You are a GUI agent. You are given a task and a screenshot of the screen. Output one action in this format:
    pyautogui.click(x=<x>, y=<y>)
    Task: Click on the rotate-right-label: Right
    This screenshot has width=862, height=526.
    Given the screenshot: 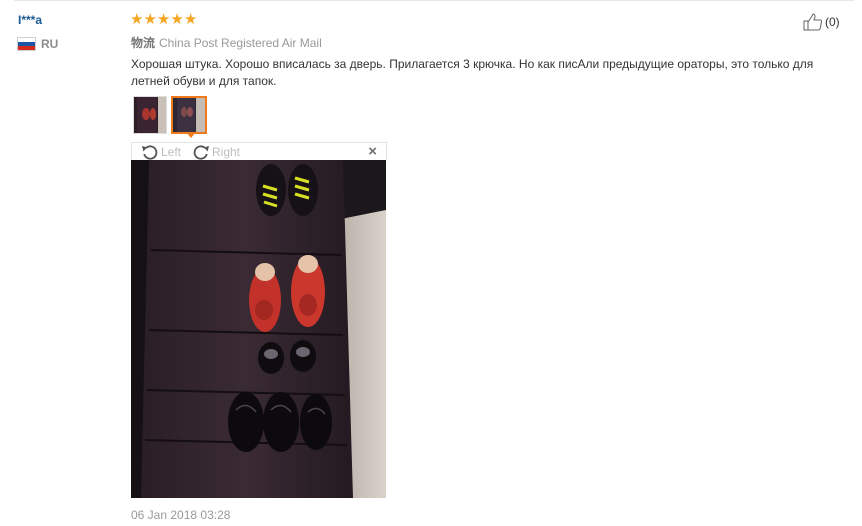 What is the action you would take?
    pyautogui.click(x=226, y=151)
    